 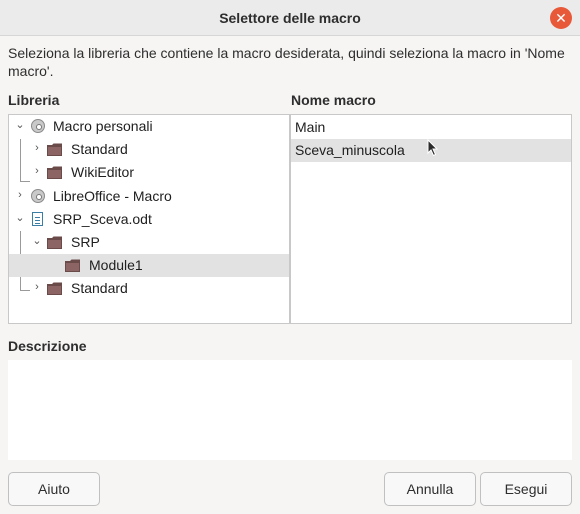 I want to click on macro-item-main: Main, so click(x=431, y=127).